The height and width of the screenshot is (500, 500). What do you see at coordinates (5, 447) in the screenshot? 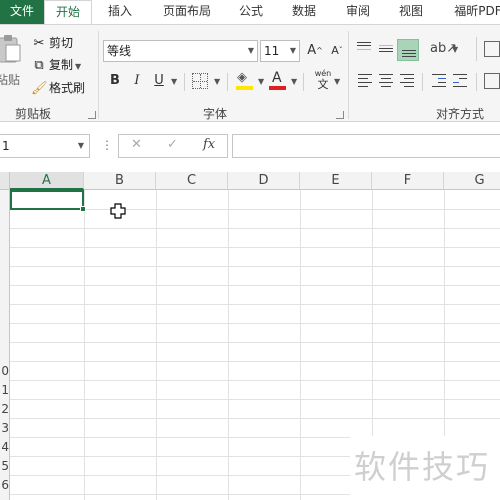
I see `row-header-label: 4` at bounding box center [5, 447].